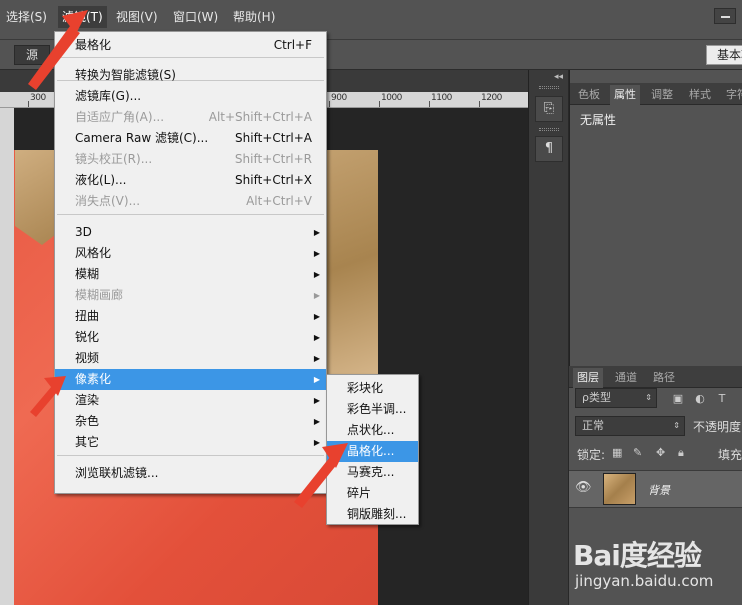  I want to click on adjustment-filter-icon: ◐, so click(700, 399).